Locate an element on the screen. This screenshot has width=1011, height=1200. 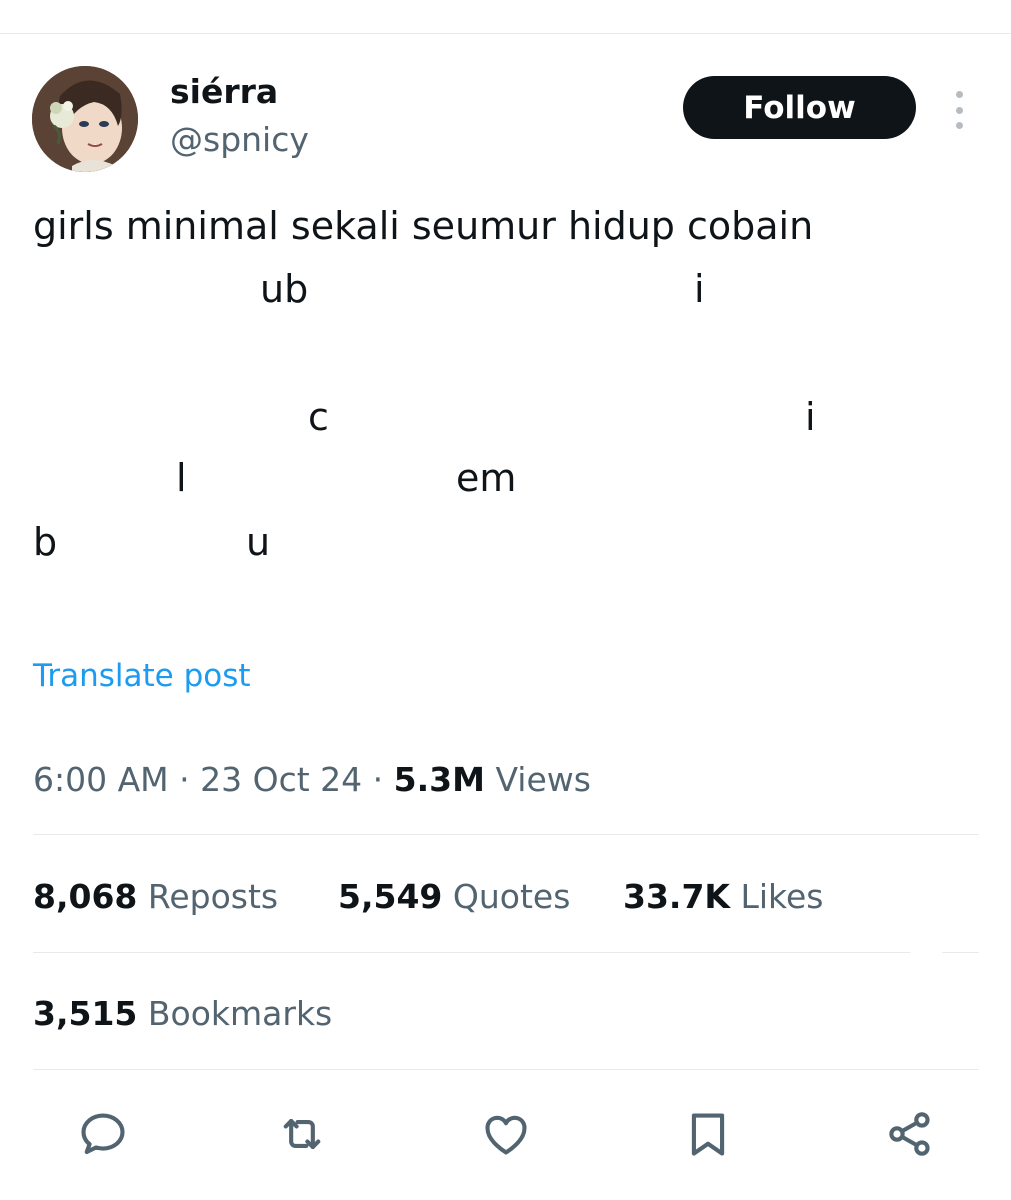
bookmark-icon is located at coordinates (708, 1134).